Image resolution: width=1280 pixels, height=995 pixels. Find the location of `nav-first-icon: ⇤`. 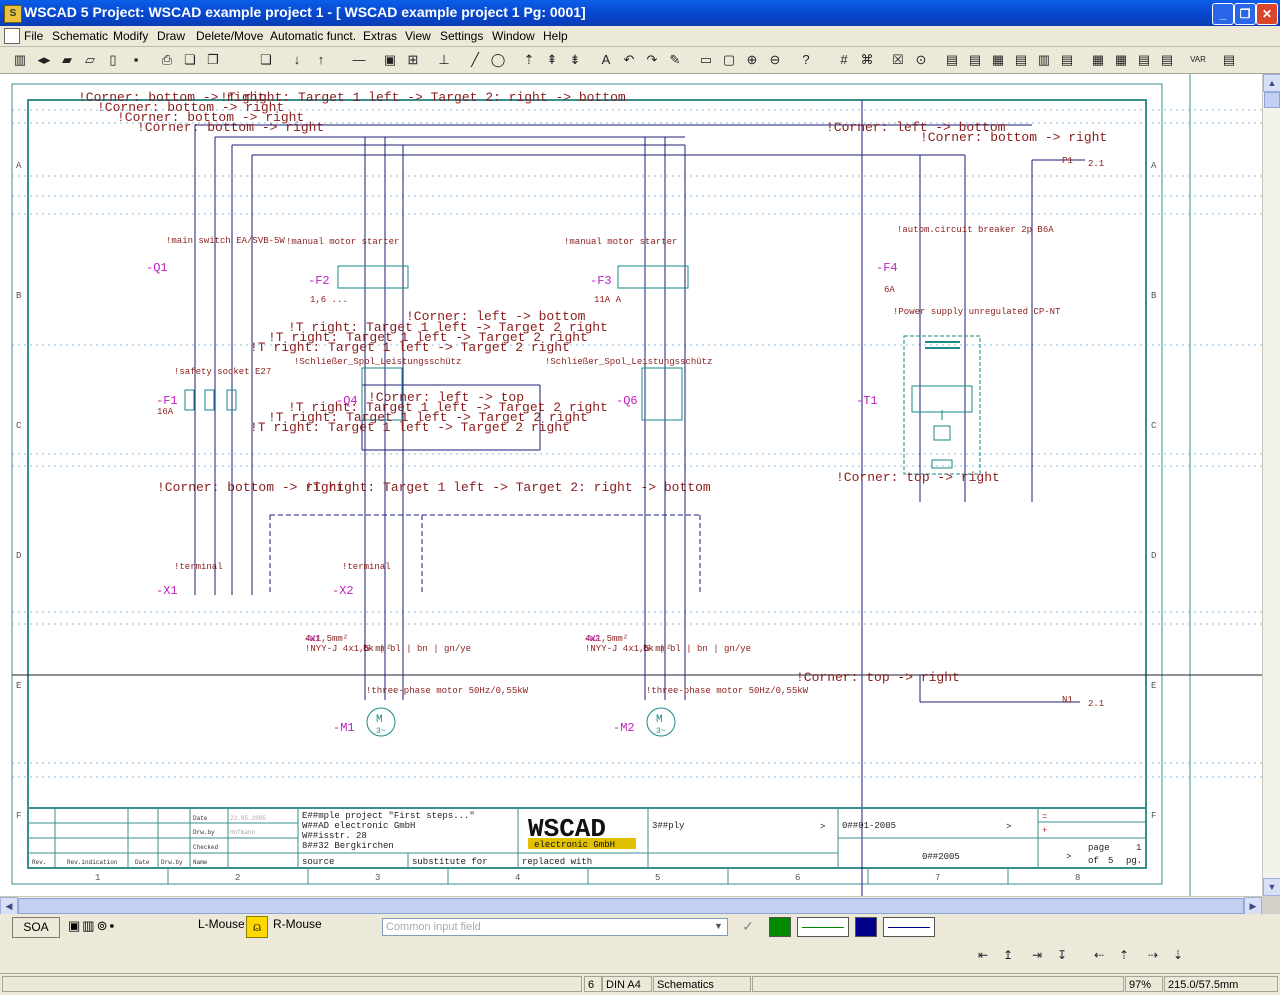

nav-first-icon: ⇤ is located at coordinates (983, 955).